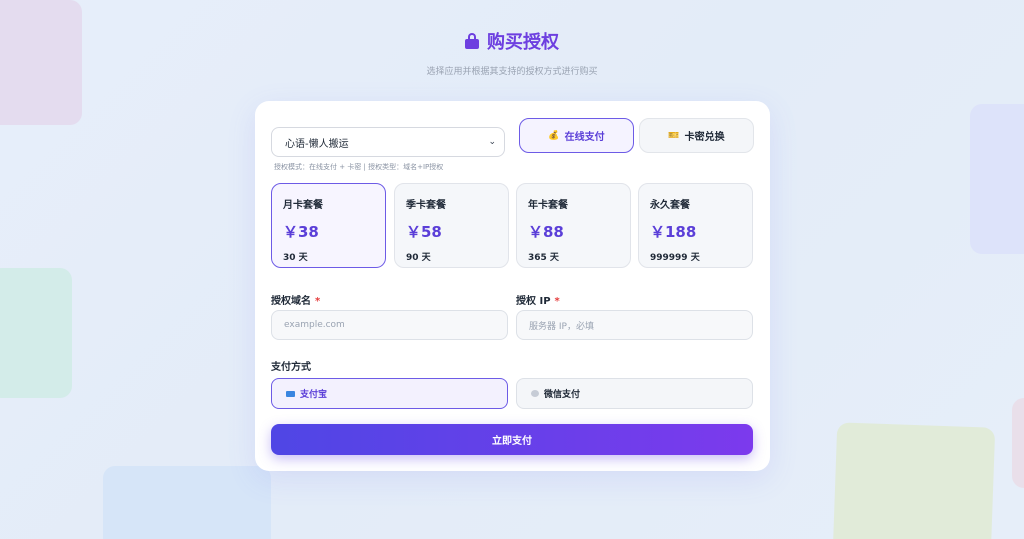 The height and width of the screenshot is (539, 1024). I want to click on plan-name: 季卡套餐, so click(426, 205).